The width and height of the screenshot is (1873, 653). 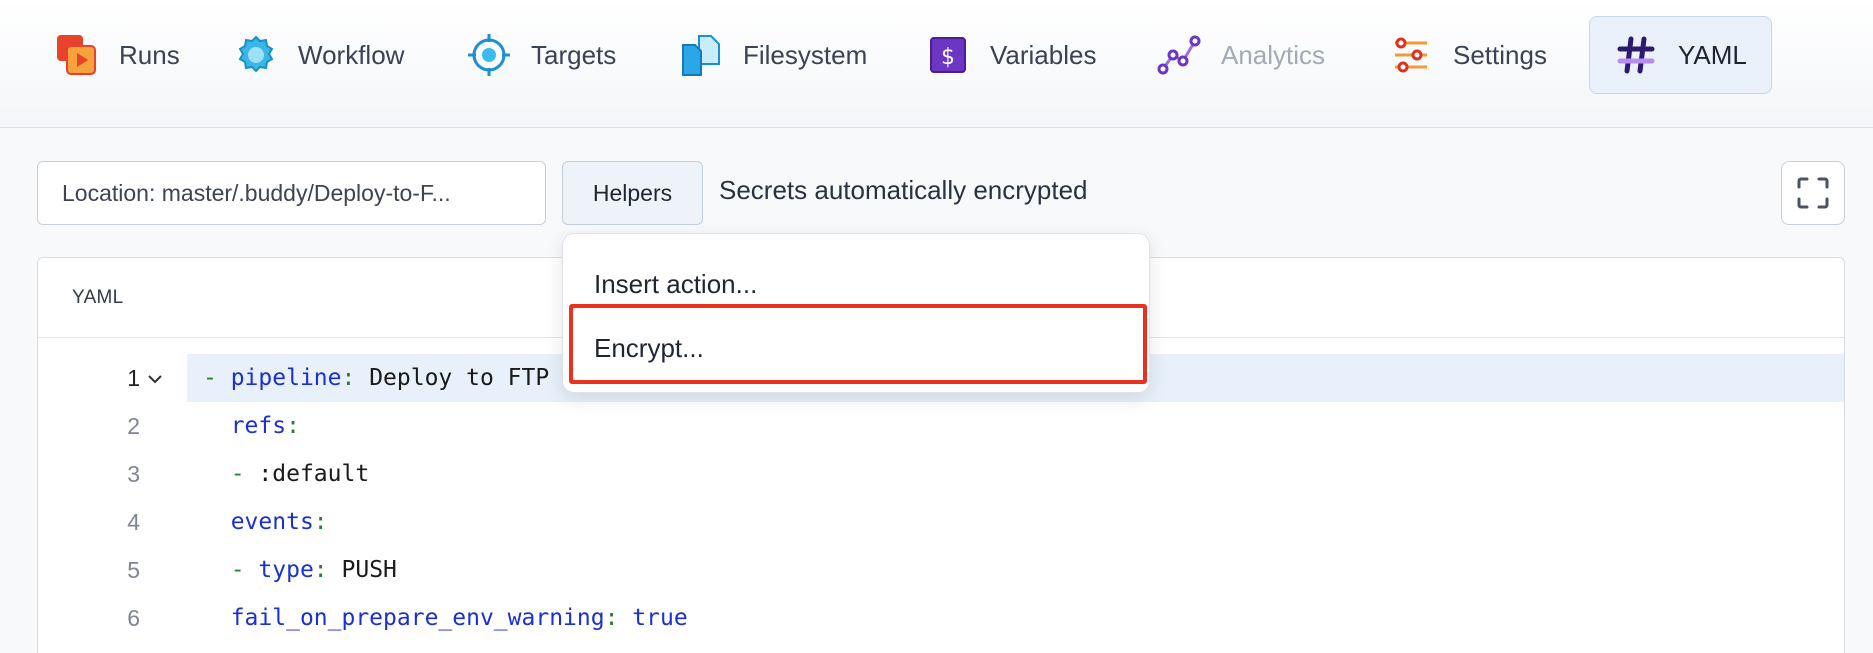 I want to click on tab-filesystem-label: Filesystem, so click(x=805, y=54).